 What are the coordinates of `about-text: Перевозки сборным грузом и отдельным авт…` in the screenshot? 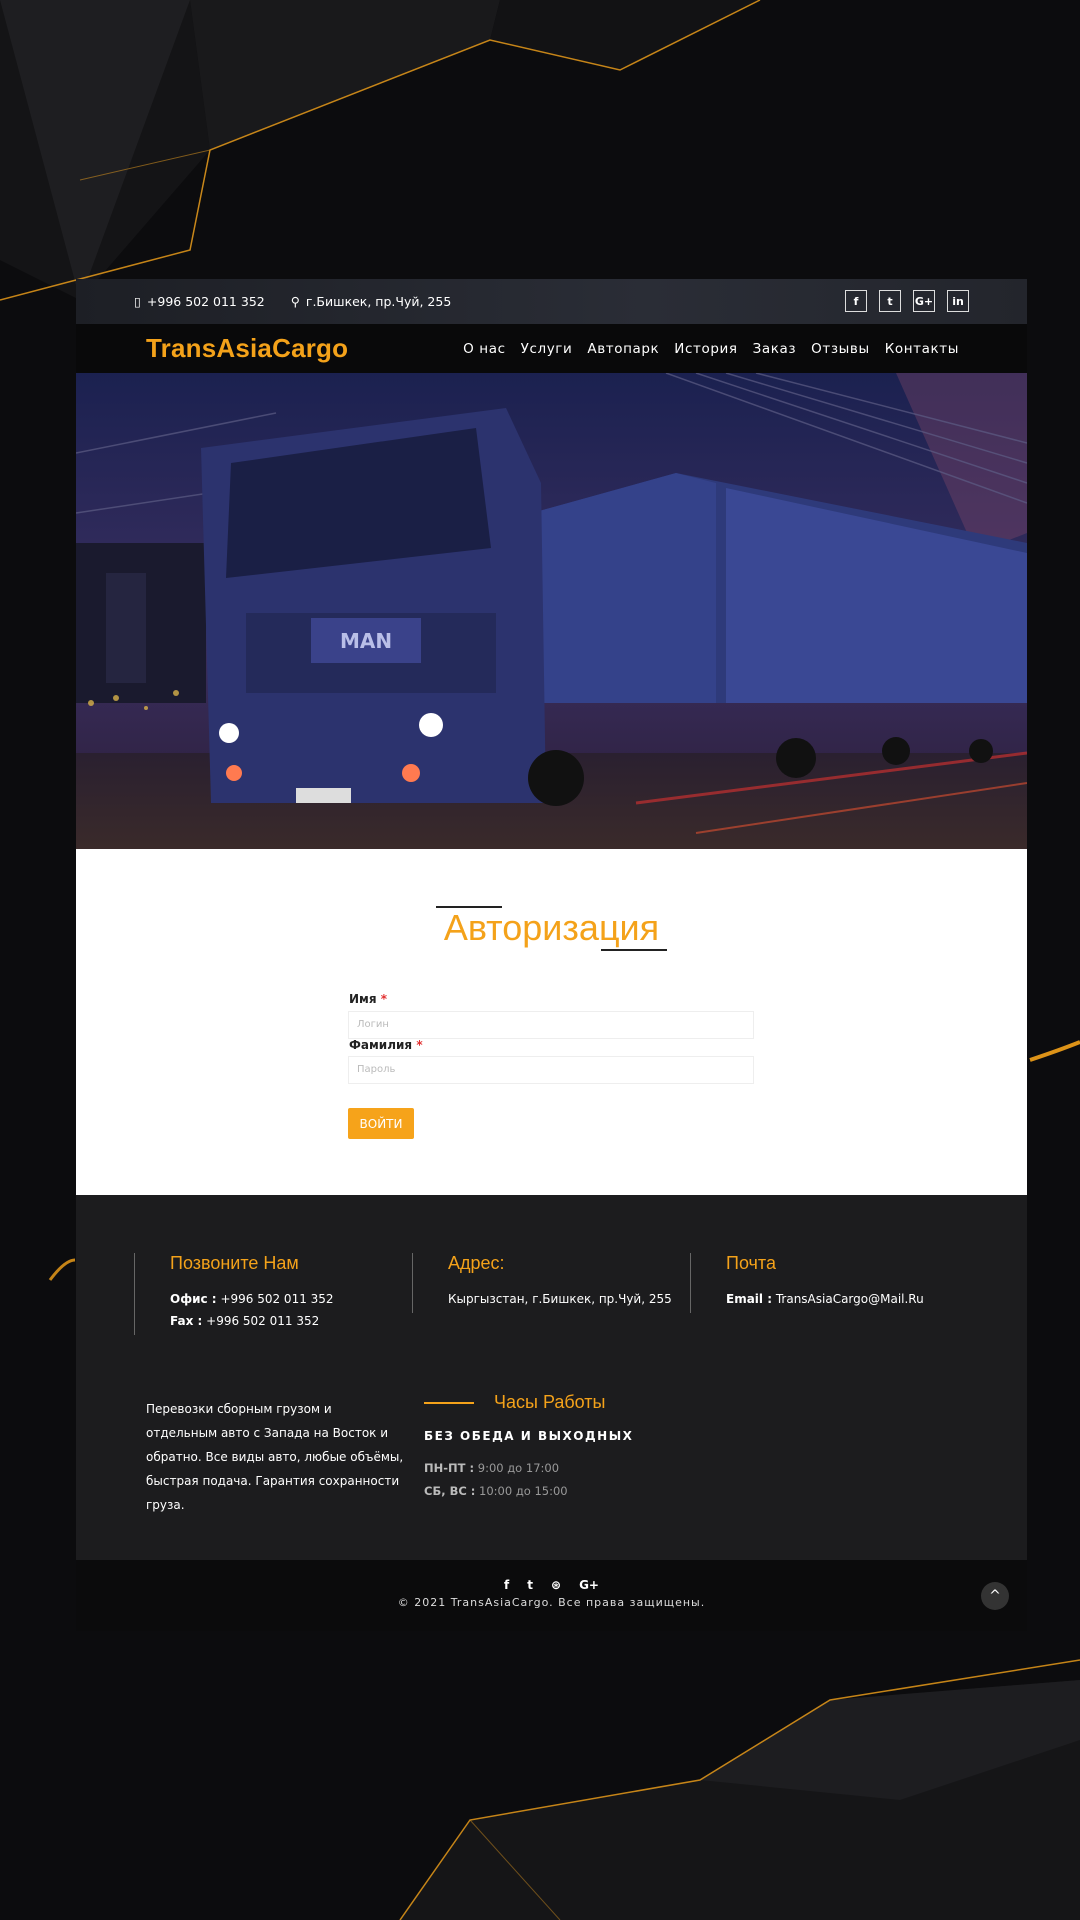 It's located at (275, 1457).